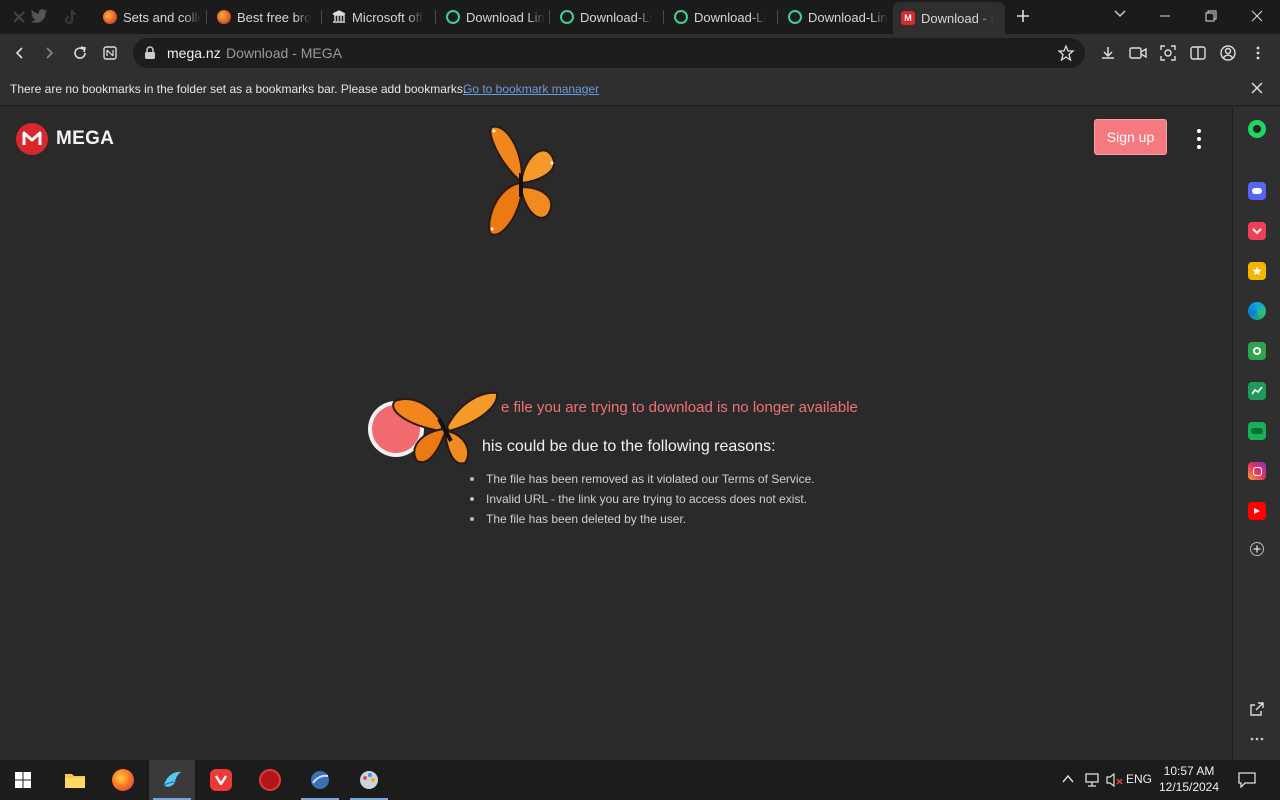 The width and height of the screenshot is (1280, 800). What do you see at coordinates (1257, 16) in the screenshot?
I see `close-window-button` at bounding box center [1257, 16].